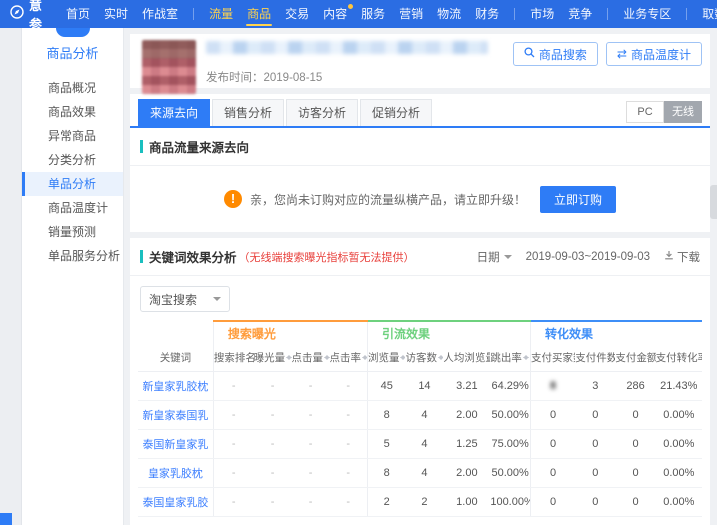  I want to click on col-header: 人均浏览量, so click(467, 358).